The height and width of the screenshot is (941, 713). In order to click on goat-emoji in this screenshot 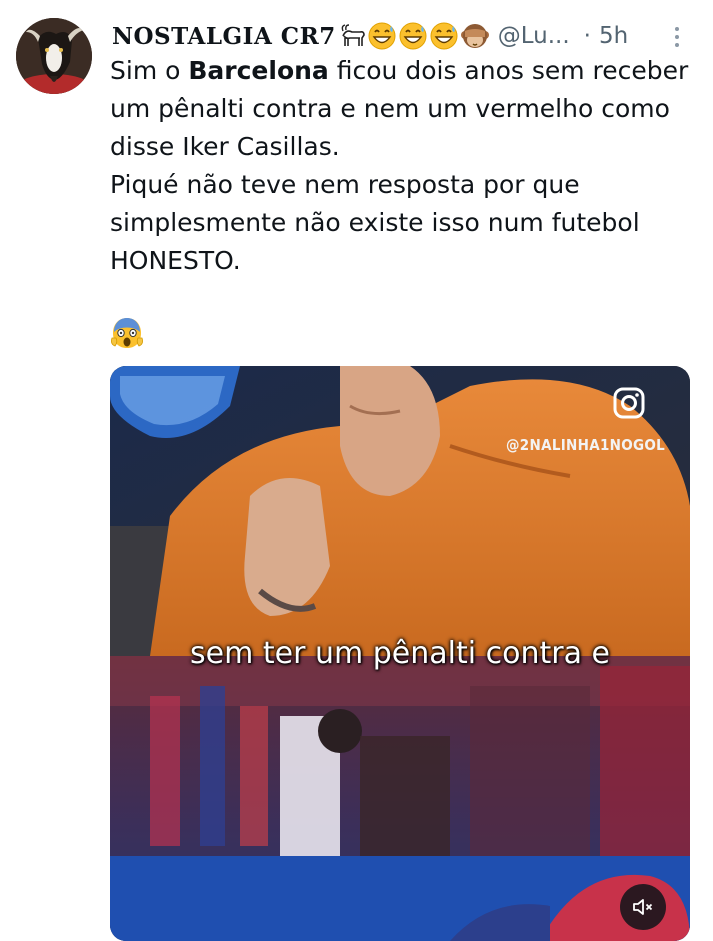, I will do `click(353, 35)`.